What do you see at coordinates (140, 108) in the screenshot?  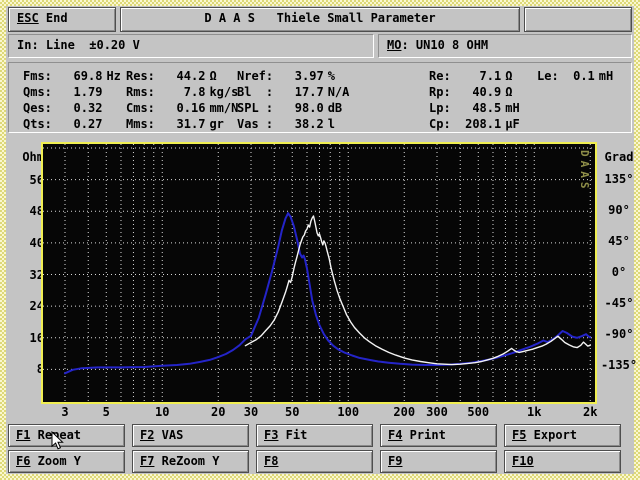 I see `param-label: Cms:` at bounding box center [140, 108].